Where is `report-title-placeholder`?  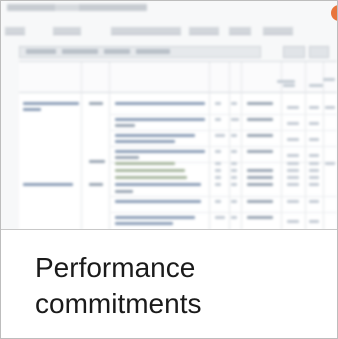 report-title-placeholder is located at coordinates (77, 7).